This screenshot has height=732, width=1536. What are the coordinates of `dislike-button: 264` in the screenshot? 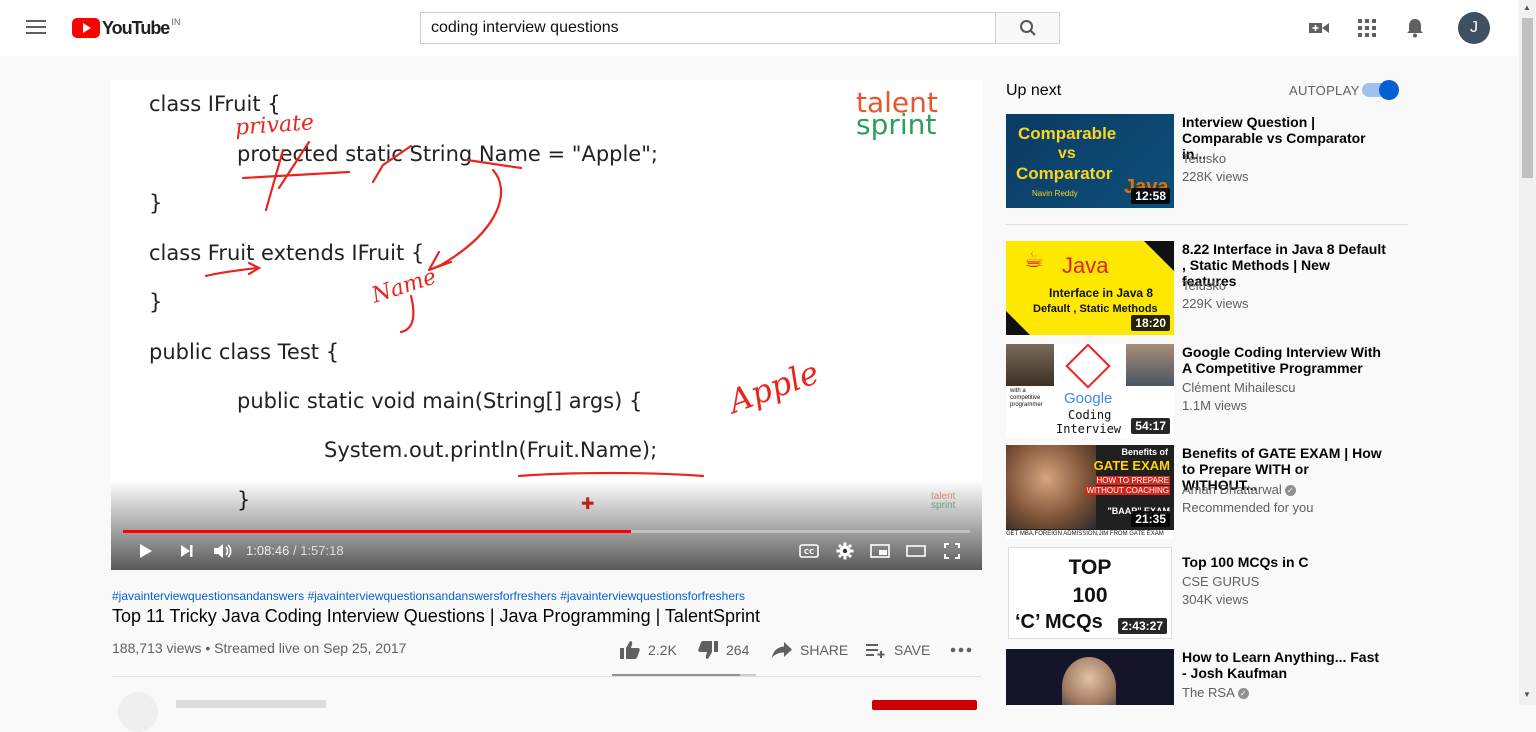 It's located at (723, 650).